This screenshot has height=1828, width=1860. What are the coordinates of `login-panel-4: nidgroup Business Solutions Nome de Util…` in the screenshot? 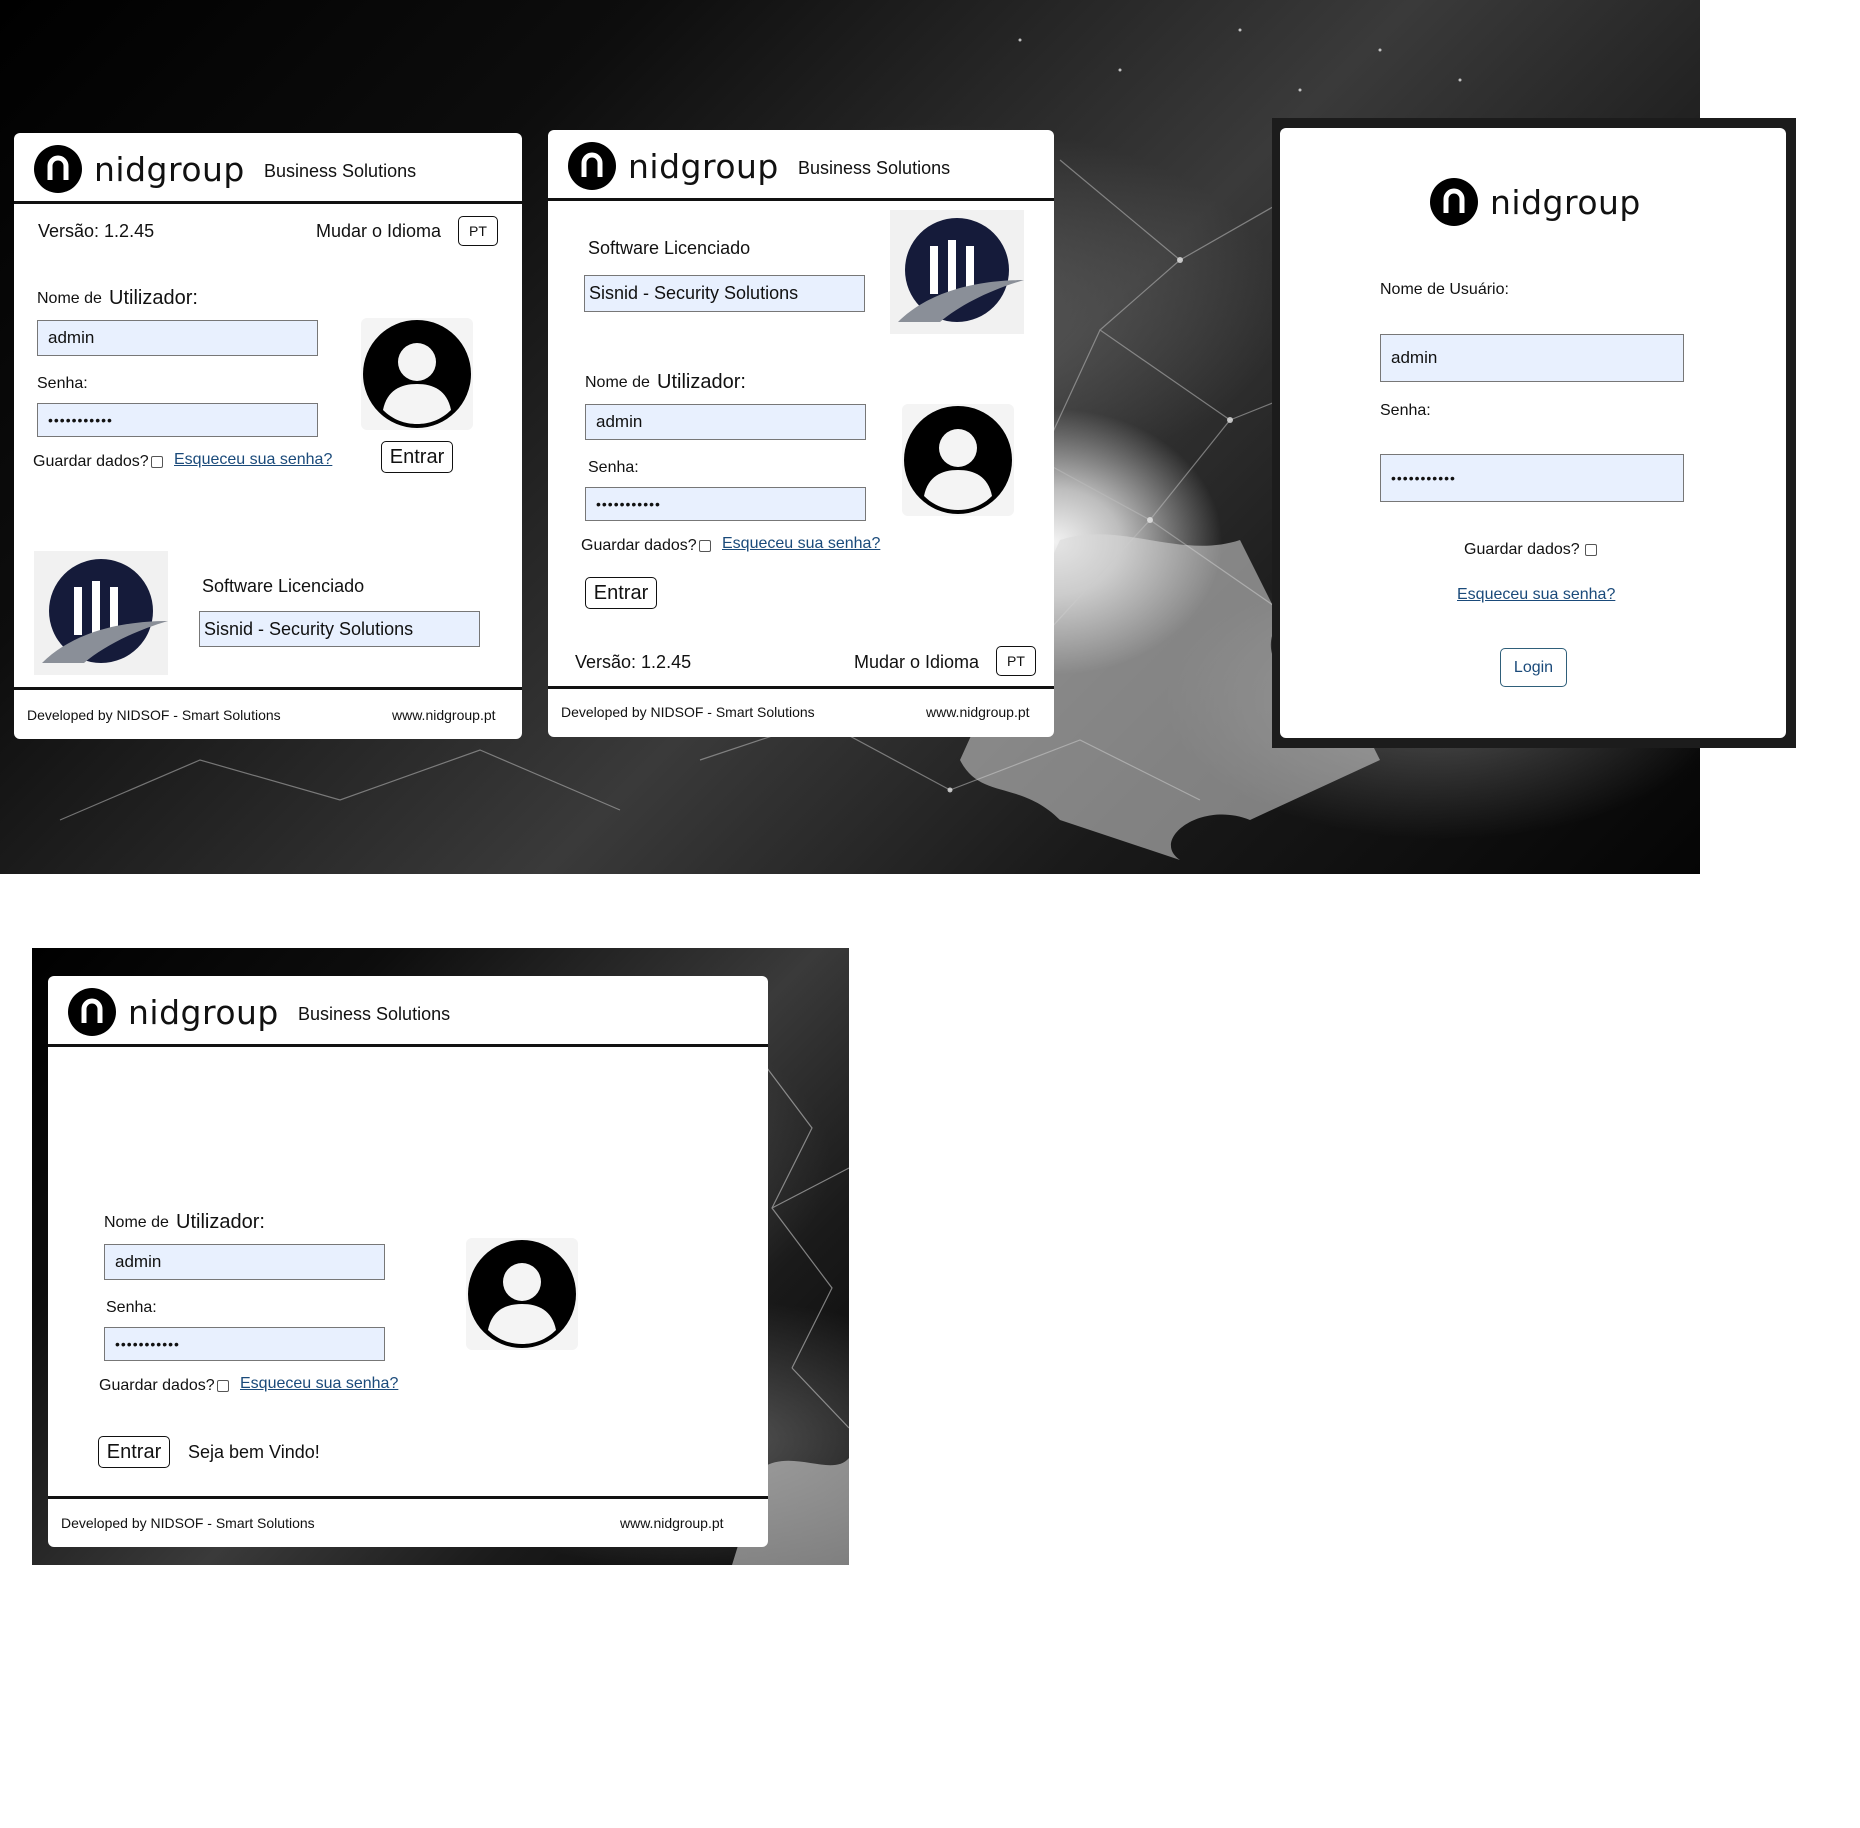 It's located at (408, 1261).